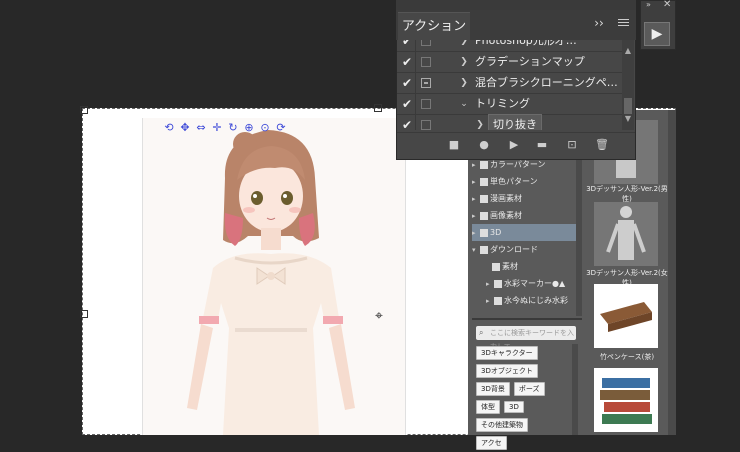  What do you see at coordinates (488, 407) in the screenshot?
I see `tag: 体型` at bounding box center [488, 407].